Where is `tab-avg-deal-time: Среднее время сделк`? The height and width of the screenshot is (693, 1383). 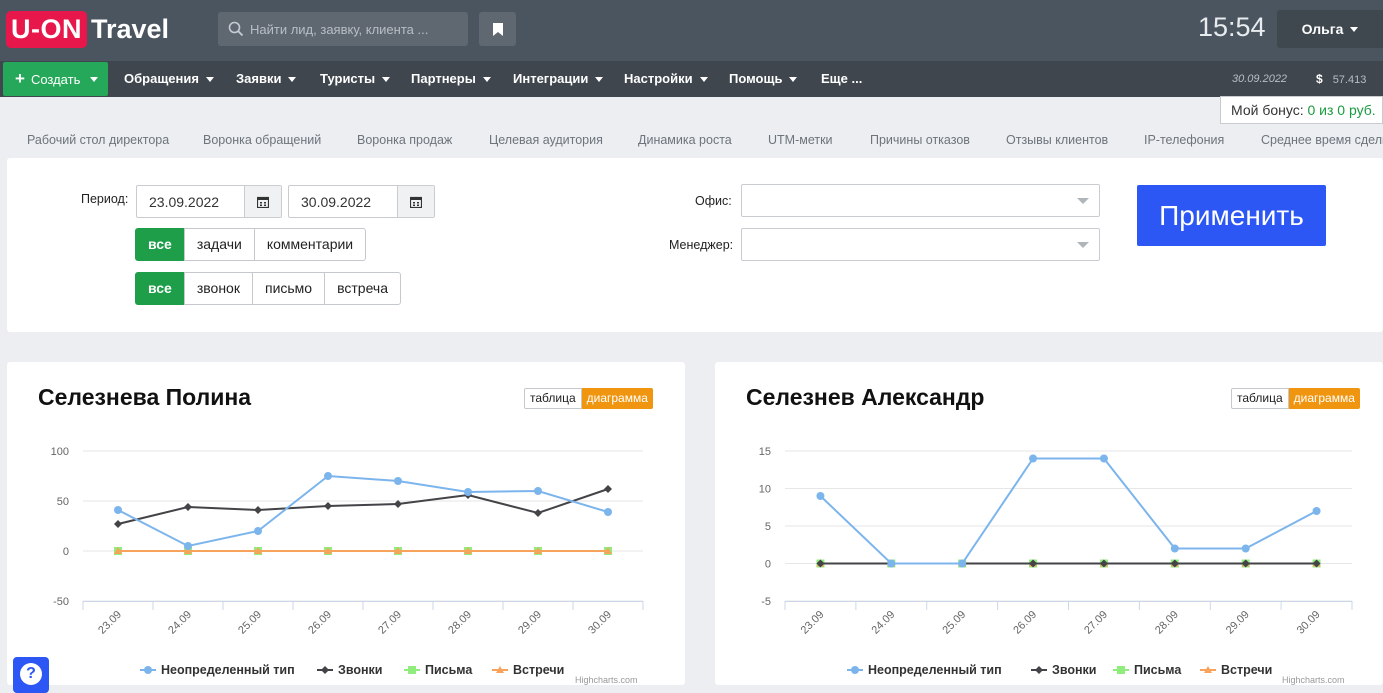
tab-avg-deal-time: Среднее время сделк is located at coordinates (1322, 140).